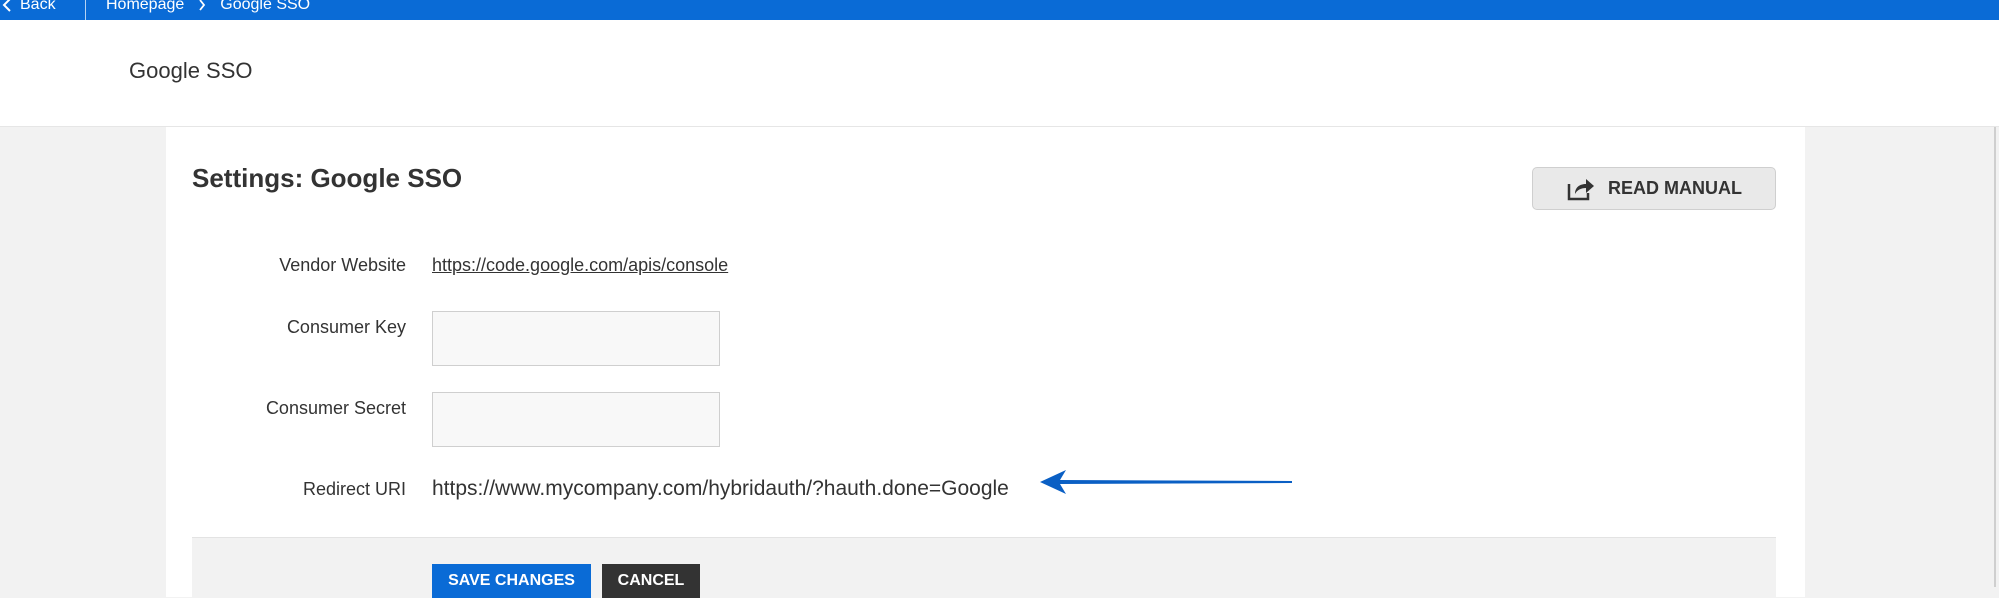  What do you see at coordinates (342, 265) in the screenshot?
I see `vendor-website-label: Vendor Website` at bounding box center [342, 265].